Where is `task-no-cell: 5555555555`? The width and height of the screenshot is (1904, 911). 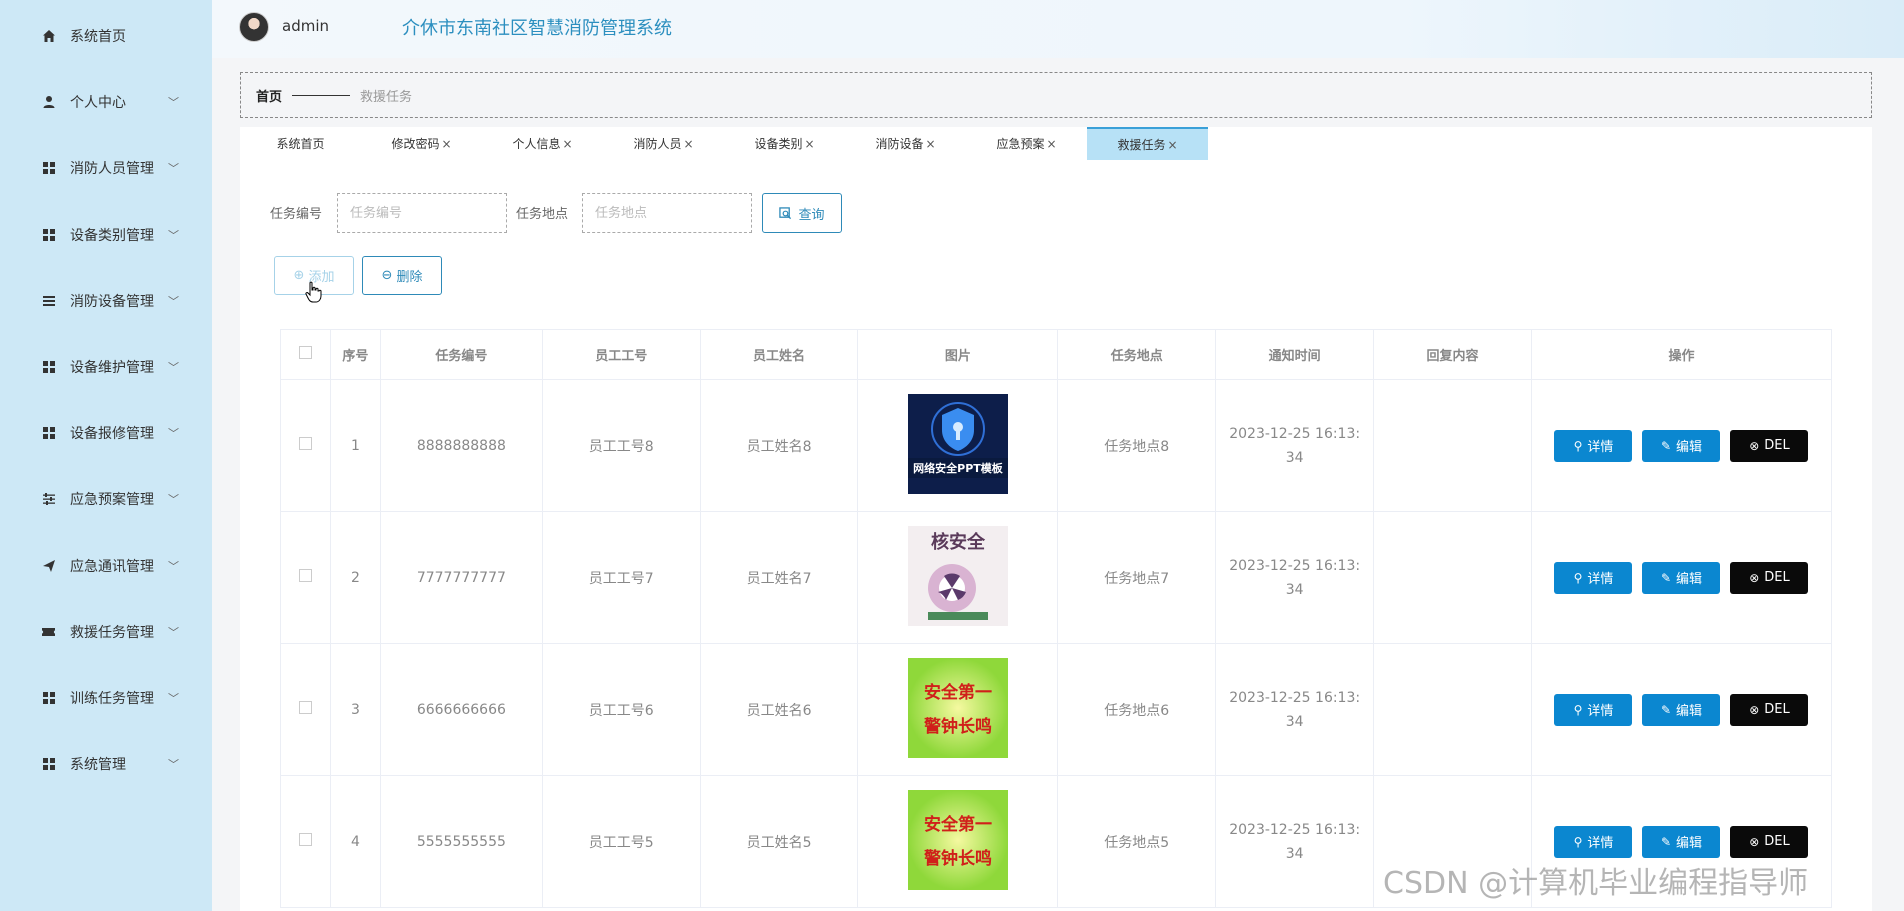
task-no-cell: 5555555555 is located at coordinates (461, 841).